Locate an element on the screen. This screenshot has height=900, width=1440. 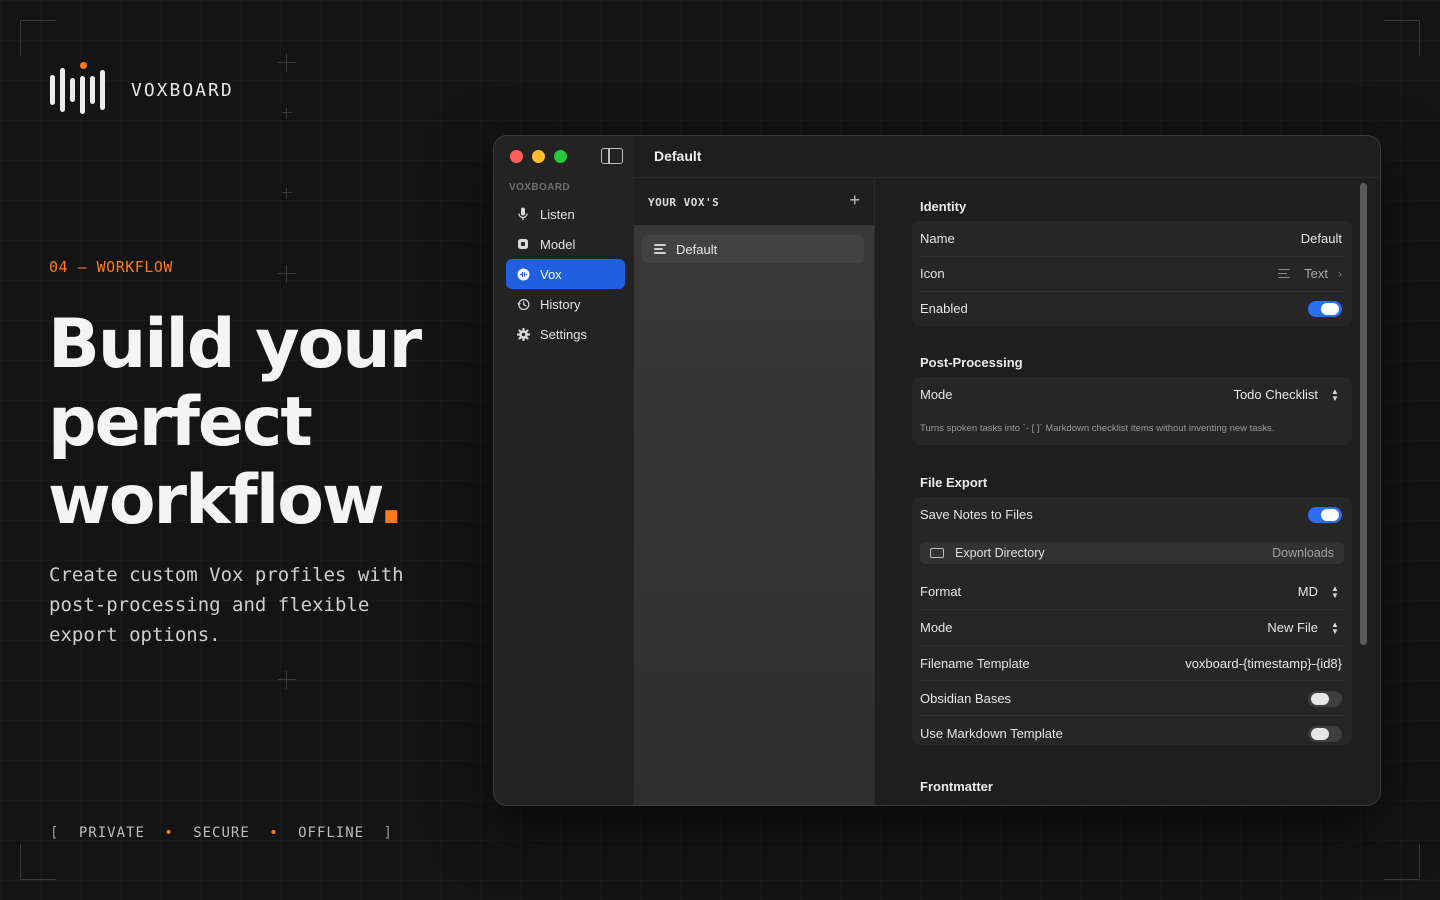
save-notes-row: Save Notes to Files is located at coordinates (1132, 514).